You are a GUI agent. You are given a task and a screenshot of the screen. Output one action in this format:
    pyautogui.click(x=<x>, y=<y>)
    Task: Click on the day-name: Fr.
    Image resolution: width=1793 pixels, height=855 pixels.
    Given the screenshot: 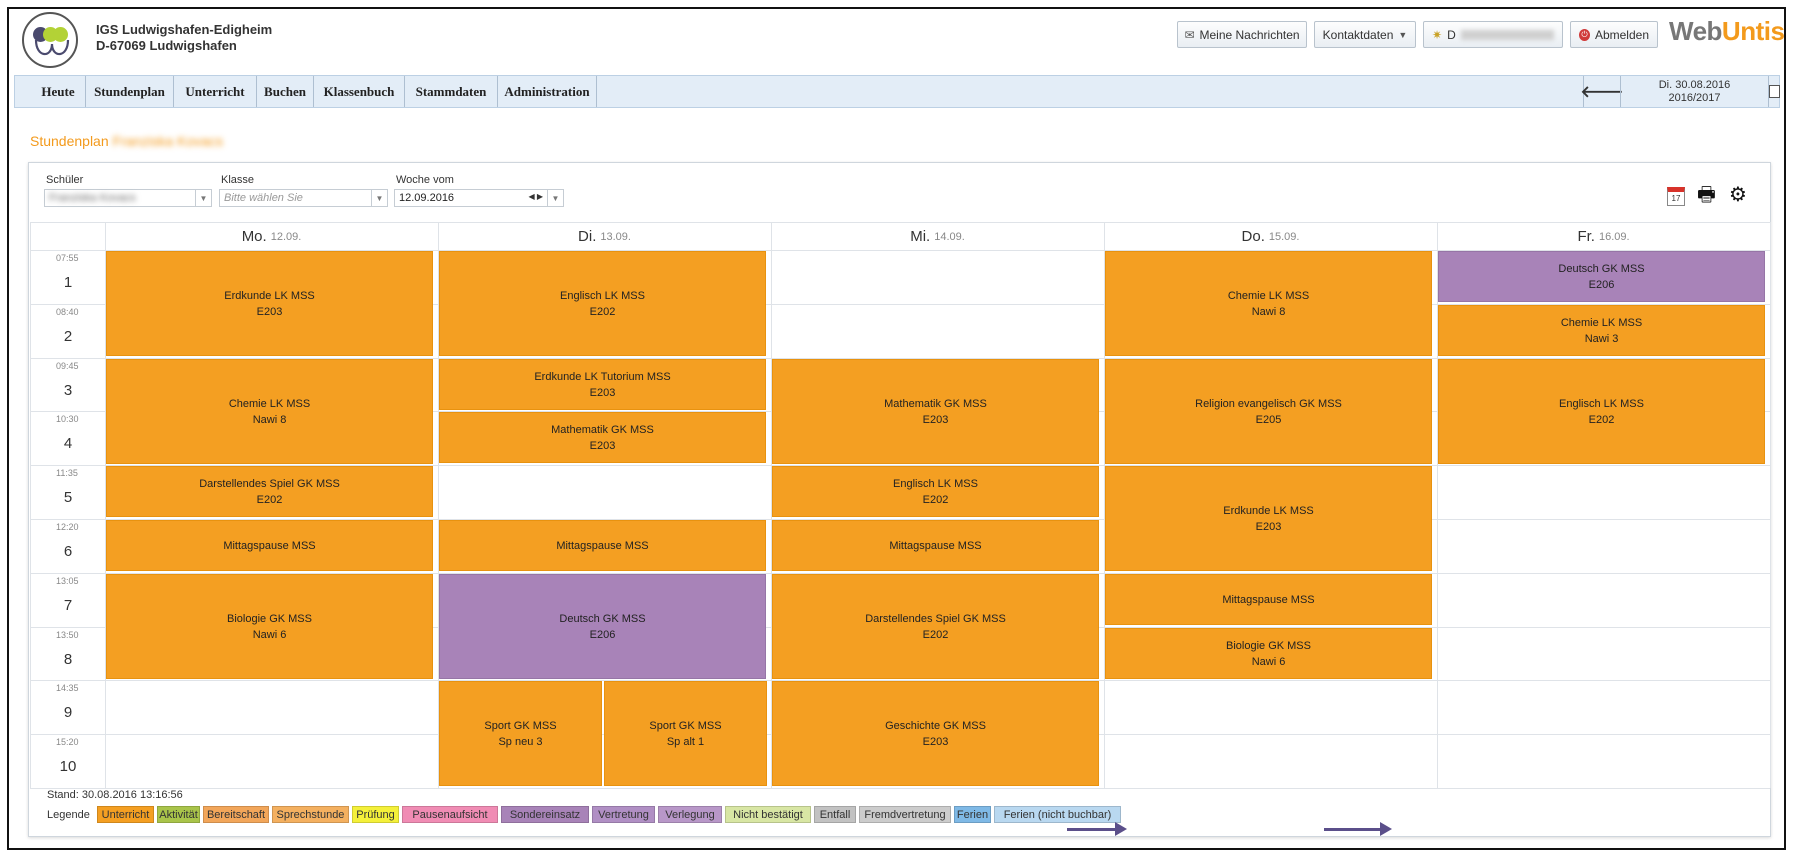 What is the action you would take?
    pyautogui.click(x=1586, y=236)
    